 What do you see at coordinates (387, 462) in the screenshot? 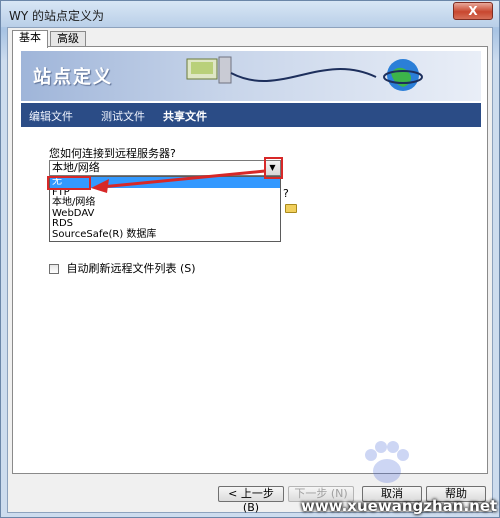
I see `paw-watermark-icon` at bounding box center [387, 462].